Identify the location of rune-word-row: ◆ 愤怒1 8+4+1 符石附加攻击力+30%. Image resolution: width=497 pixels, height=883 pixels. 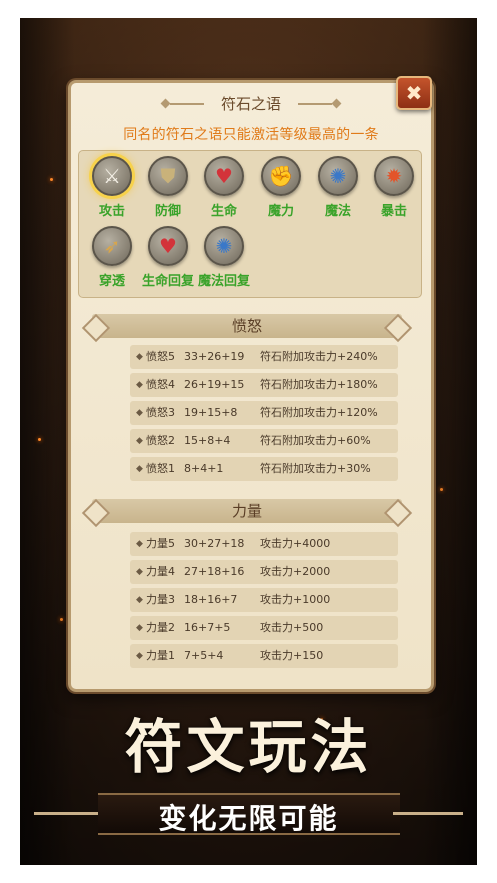
(264, 469).